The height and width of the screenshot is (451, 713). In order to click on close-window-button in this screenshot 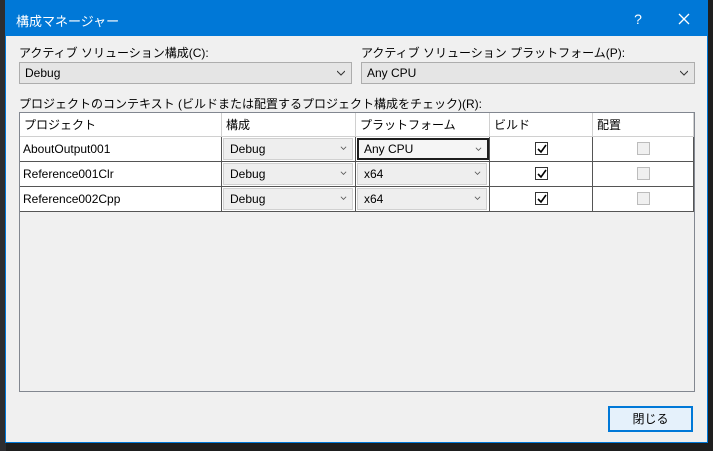, I will do `click(684, 18)`.